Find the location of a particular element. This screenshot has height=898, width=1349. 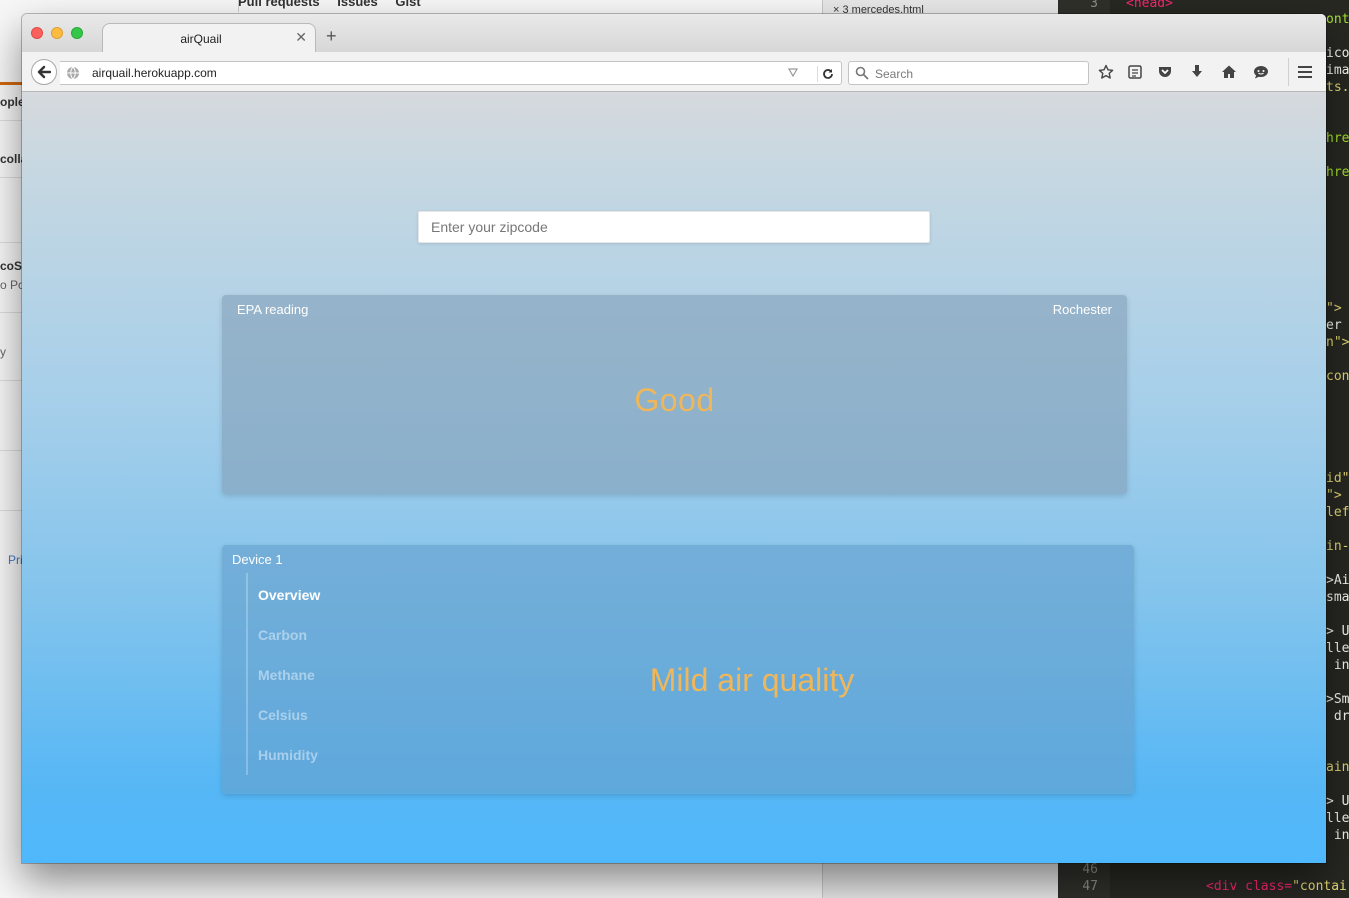

editor-code-fragment: ain is located at coordinates (1337, 767).